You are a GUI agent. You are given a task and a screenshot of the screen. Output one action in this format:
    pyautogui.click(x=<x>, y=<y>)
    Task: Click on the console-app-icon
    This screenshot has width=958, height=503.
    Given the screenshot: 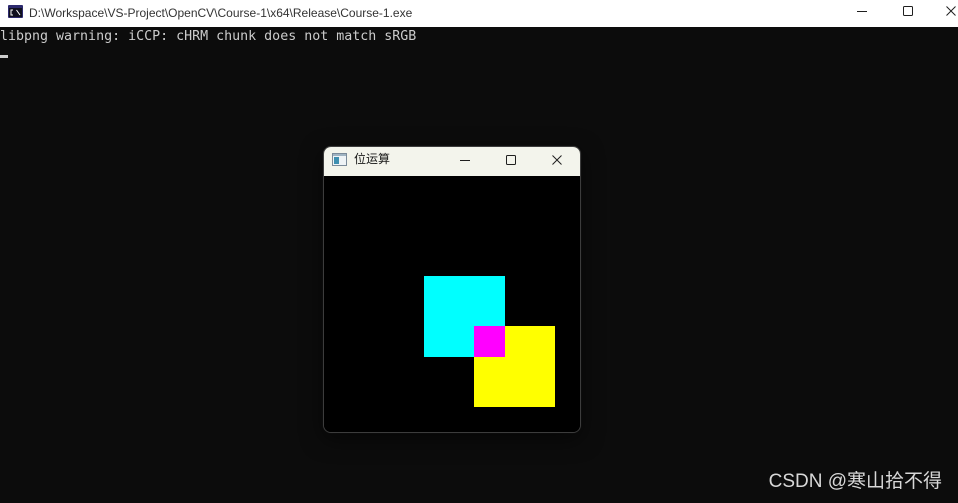 What is the action you would take?
    pyautogui.click(x=15, y=11)
    